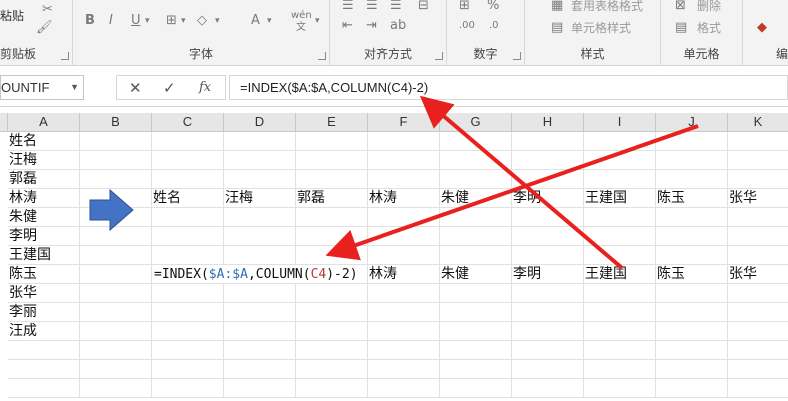 This screenshot has height=401, width=788. I want to click on column-header-e: E, so click(332, 122).